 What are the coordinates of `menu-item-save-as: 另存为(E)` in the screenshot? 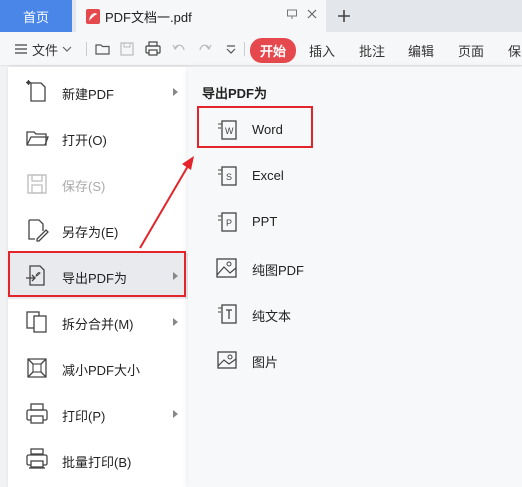 It's located at (98, 230).